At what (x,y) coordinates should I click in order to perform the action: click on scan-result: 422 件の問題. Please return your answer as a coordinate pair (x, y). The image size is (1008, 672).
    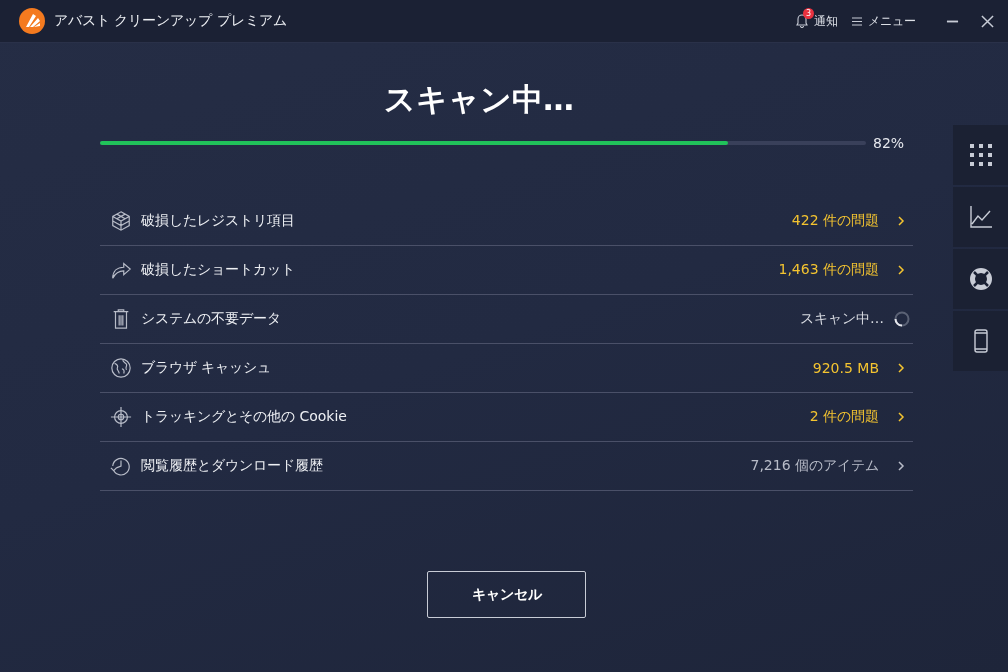
    Looking at the image, I should click on (835, 221).